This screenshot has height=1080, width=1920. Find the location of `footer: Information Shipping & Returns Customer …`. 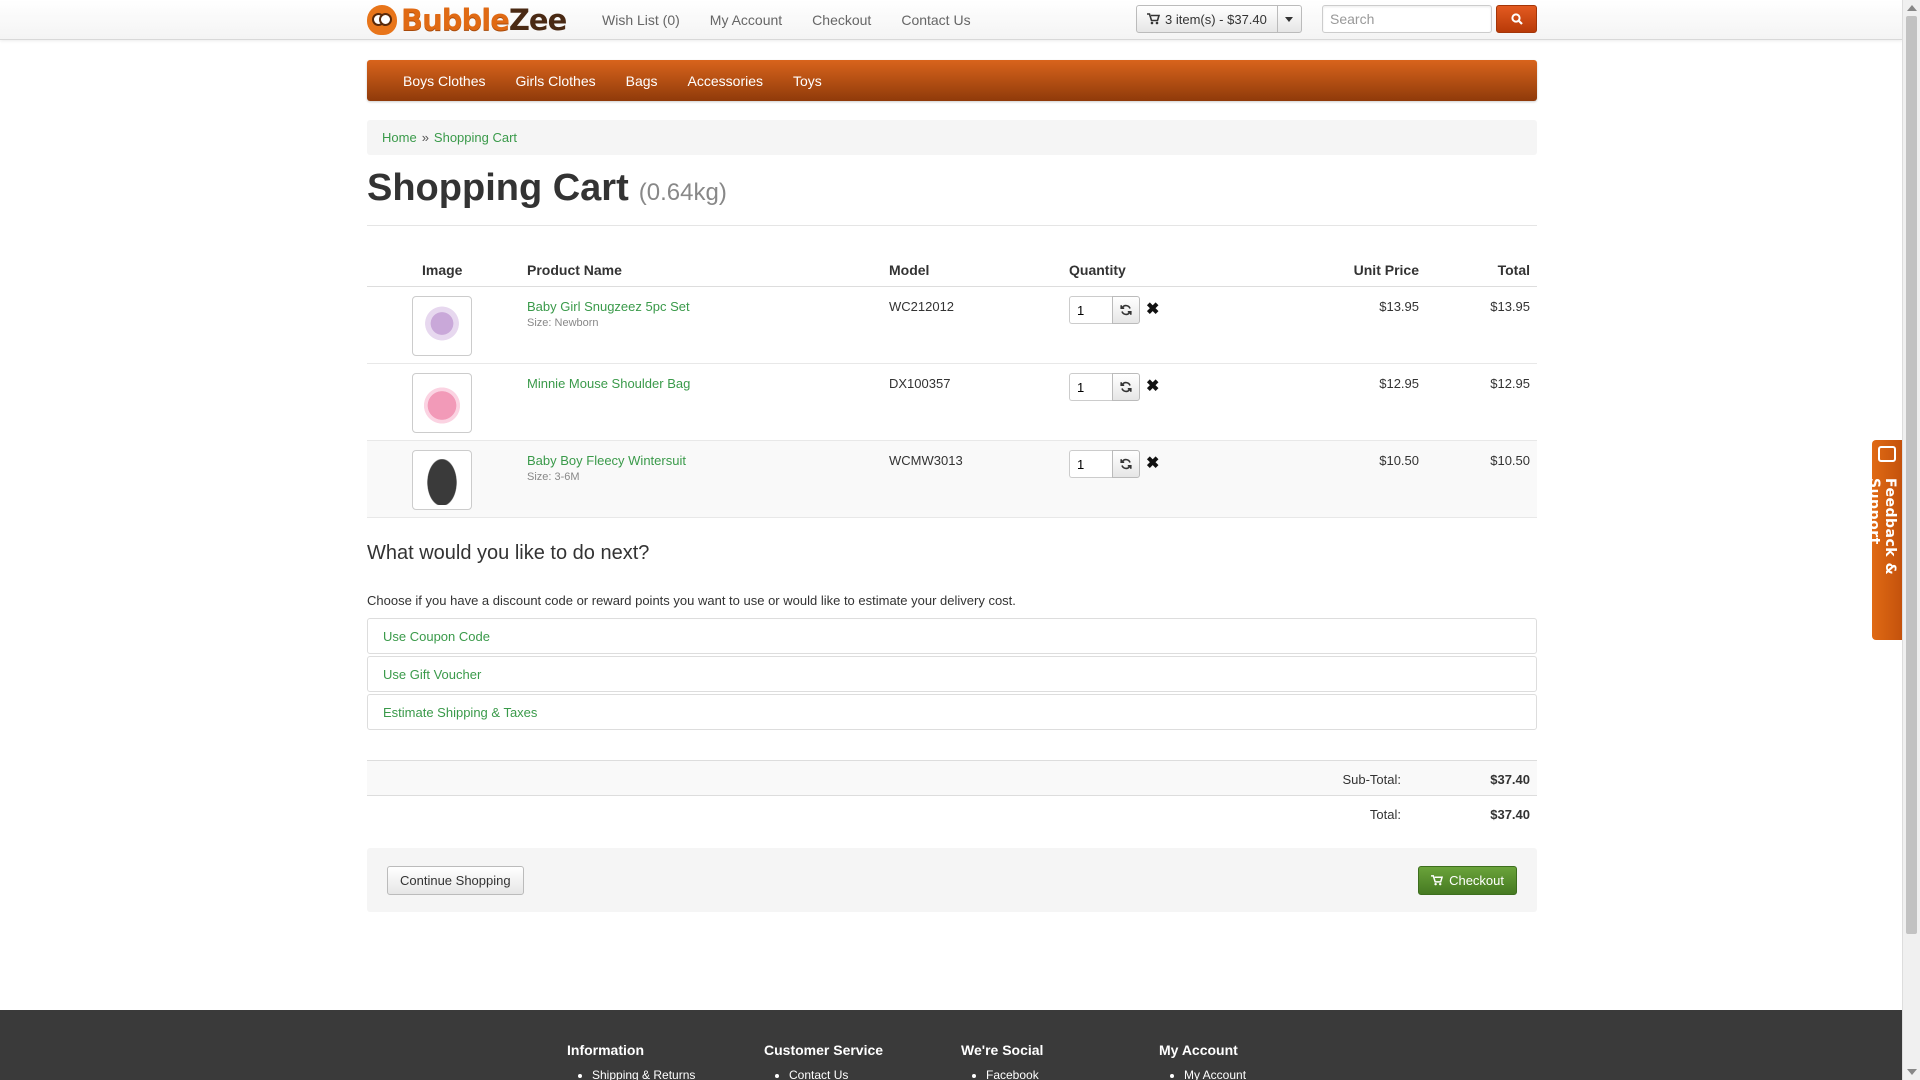

footer: Information Shipping & Returns Customer … is located at coordinates (951, 1045).